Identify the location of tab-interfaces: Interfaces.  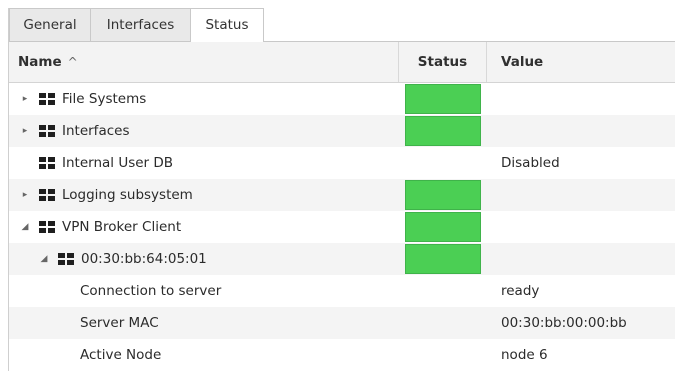
(140, 24).